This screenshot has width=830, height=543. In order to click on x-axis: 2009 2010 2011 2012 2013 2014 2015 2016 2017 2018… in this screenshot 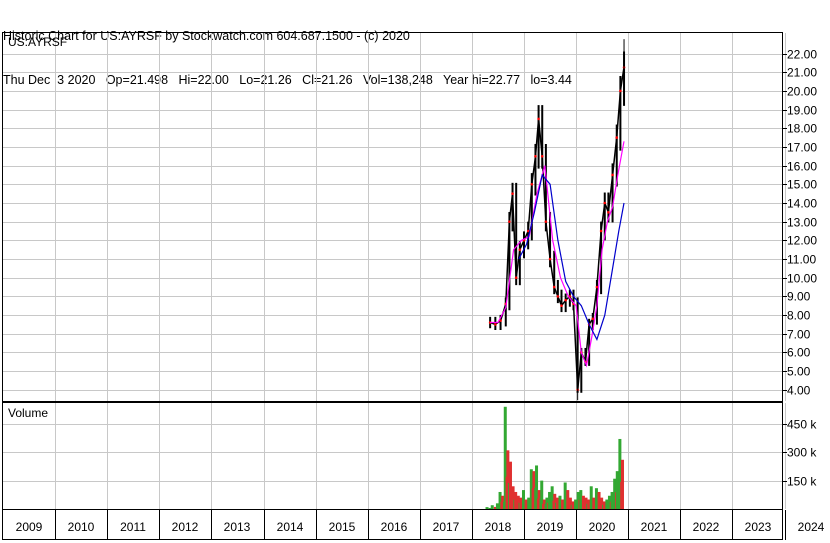, I will do `click(420, 525)`.